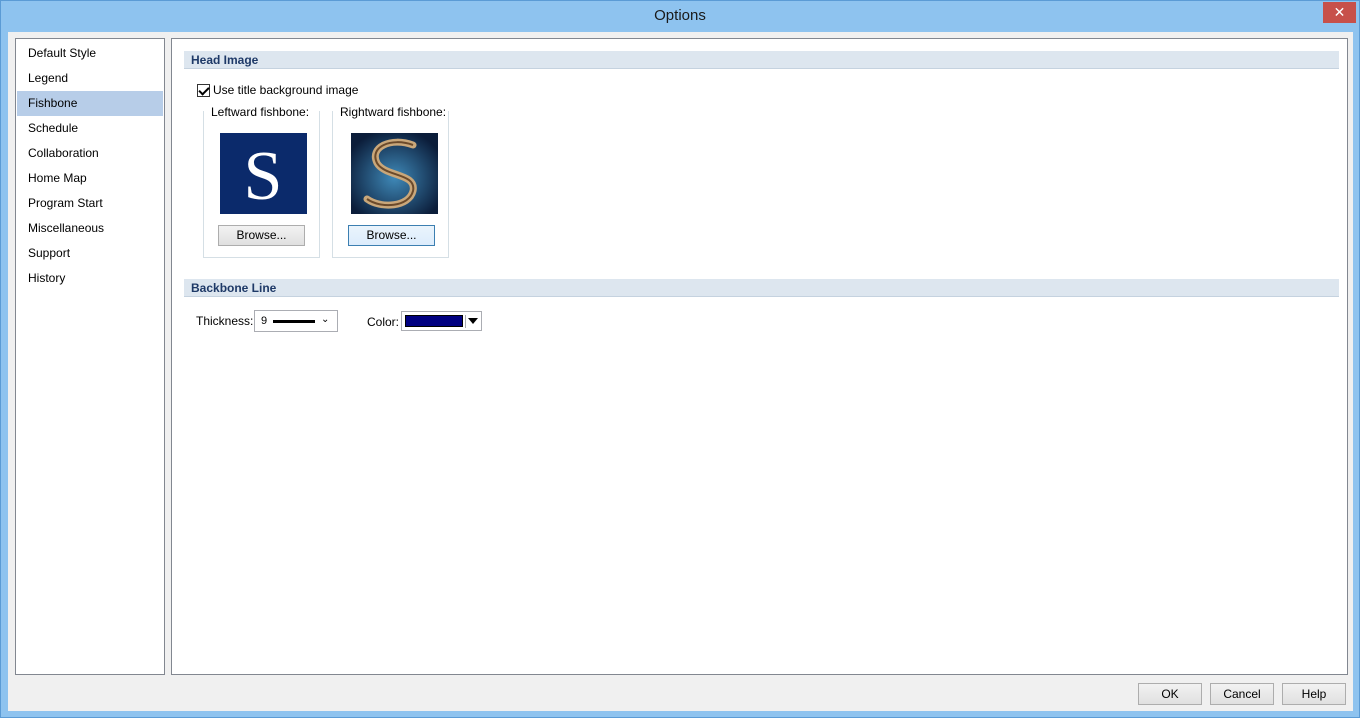  I want to click on use-bg-image-row: Use title background image, so click(277, 90).